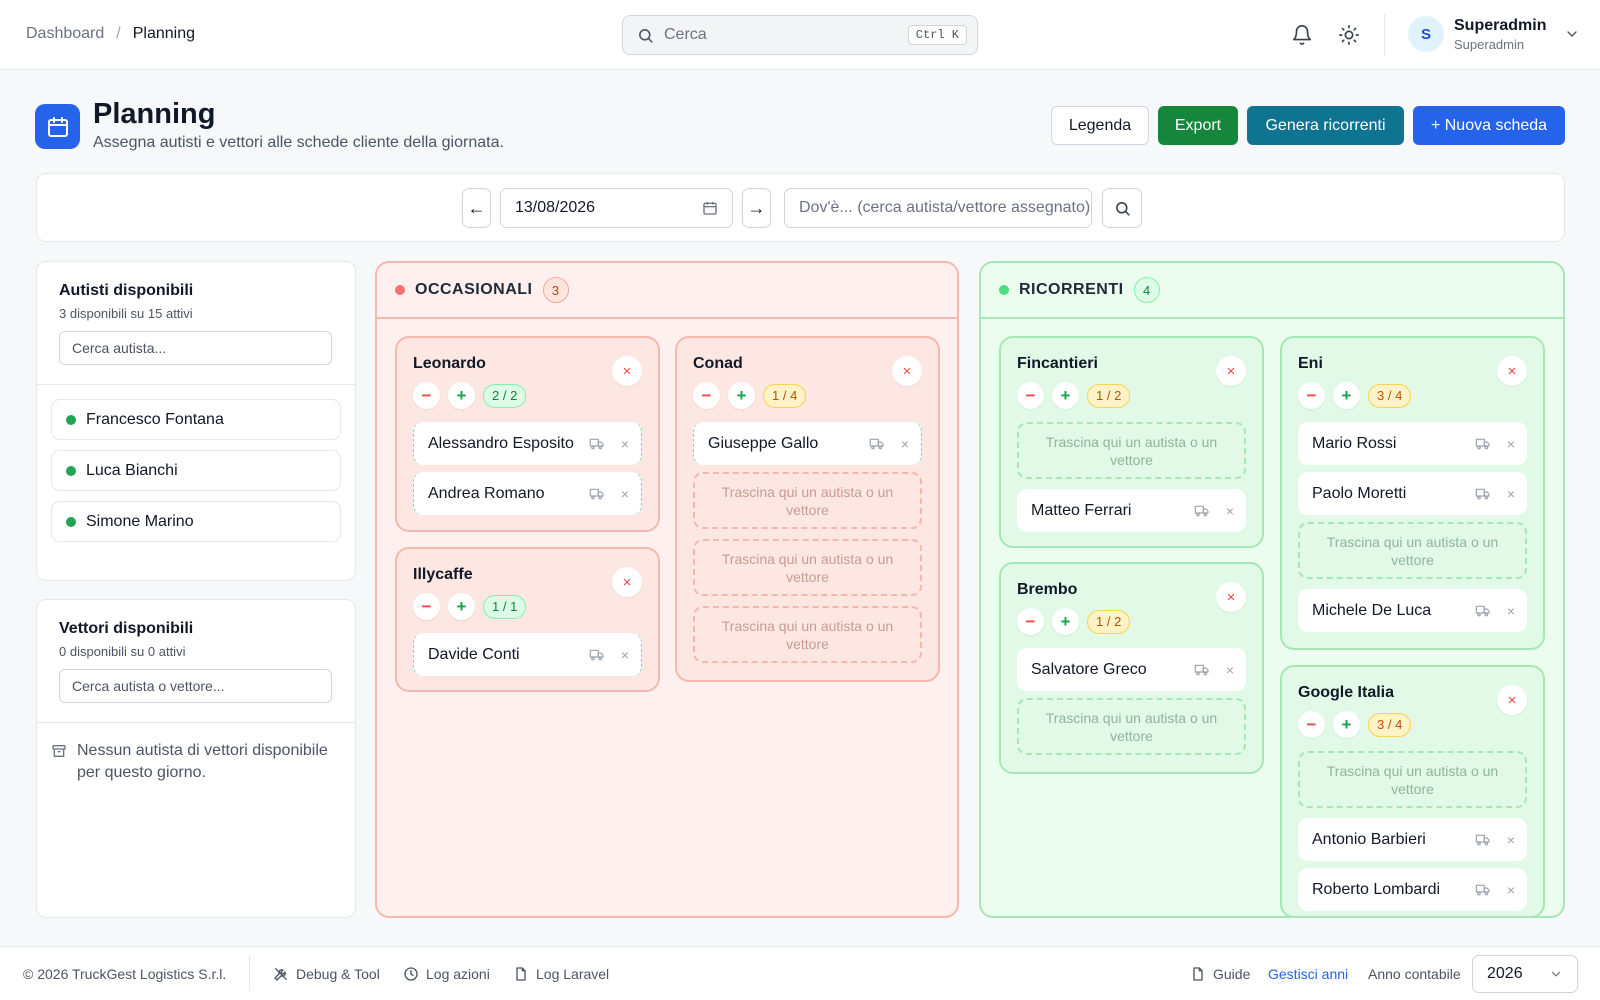  I want to click on column-count-badge: 4, so click(1146, 290).